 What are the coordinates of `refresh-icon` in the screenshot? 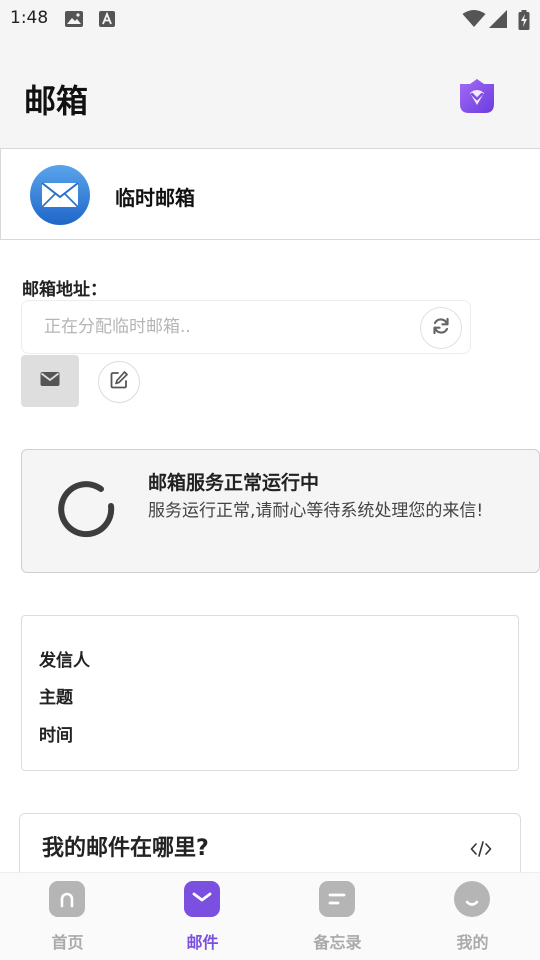 It's located at (441, 328).